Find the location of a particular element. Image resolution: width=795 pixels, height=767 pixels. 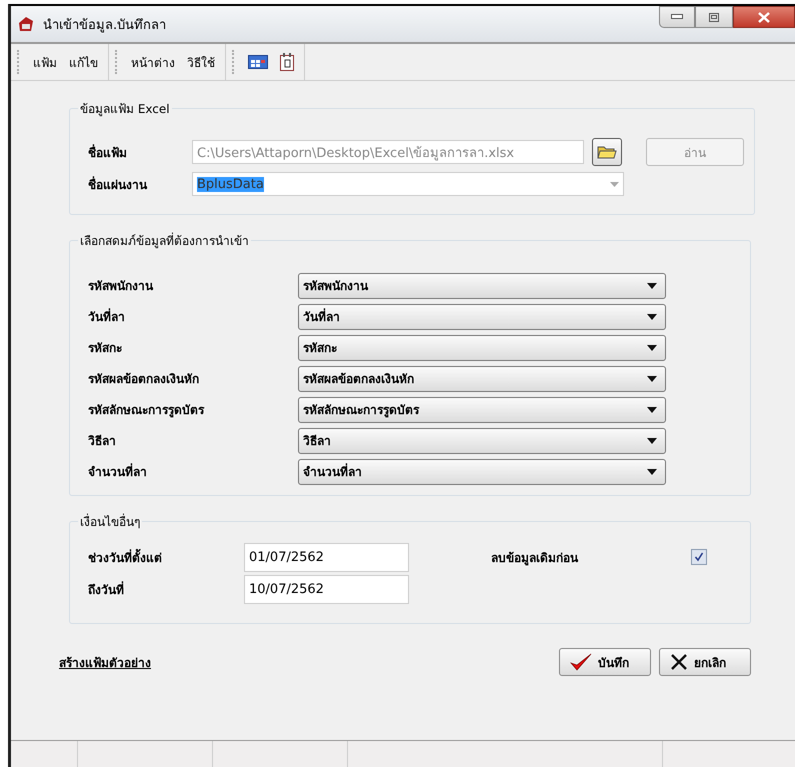

folder-icon is located at coordinates (607, 152).